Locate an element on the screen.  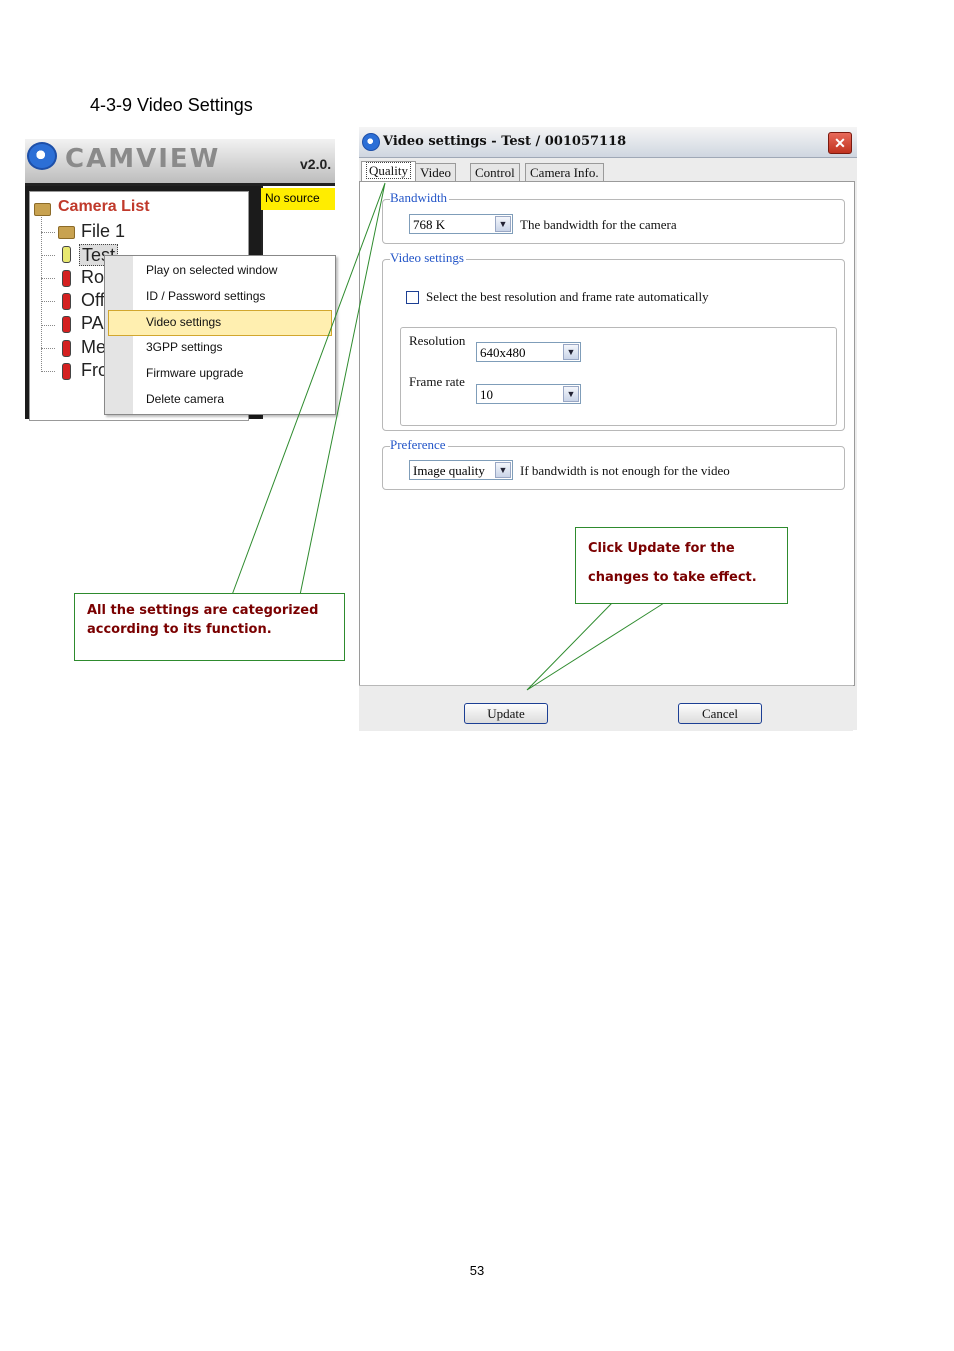
tab-quality-label: Quality is located at coordinates (388, 170).